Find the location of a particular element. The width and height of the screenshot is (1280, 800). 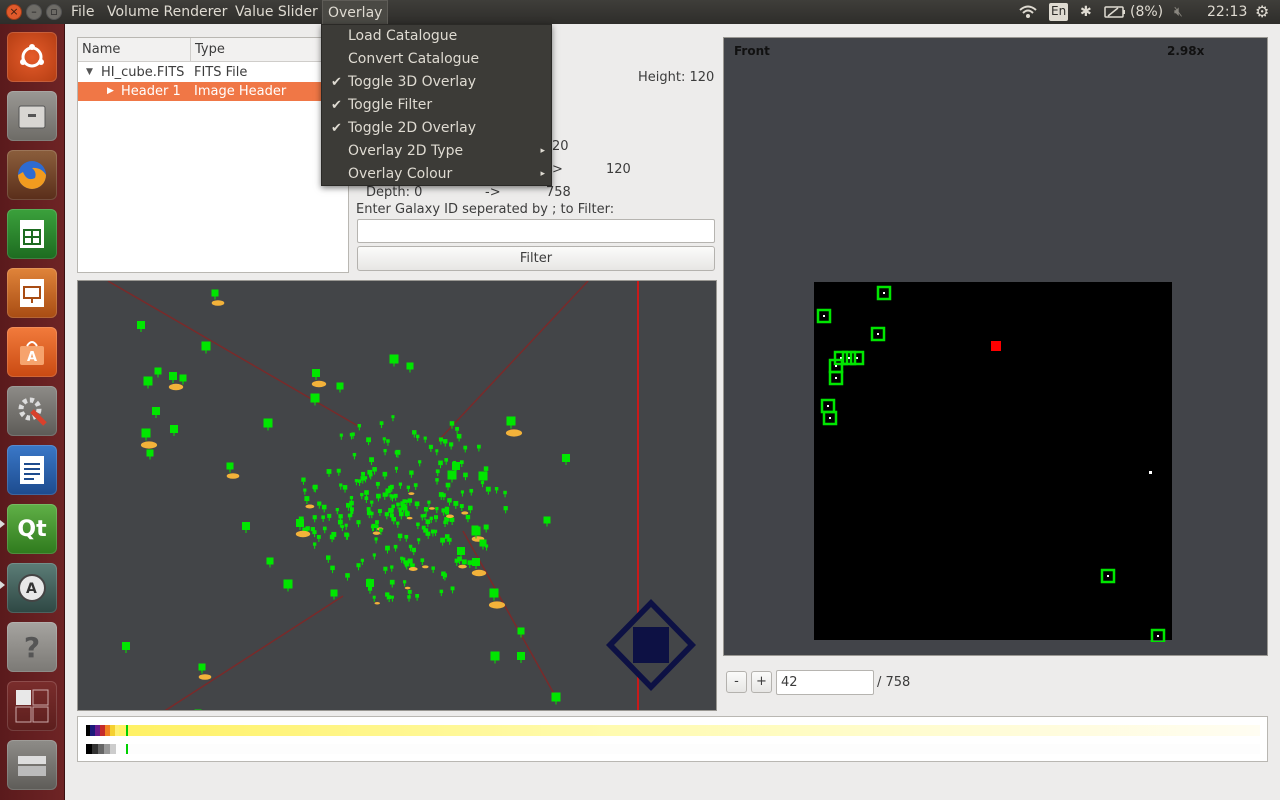

galaxy-filter-input is located at coordinates (536, 231).